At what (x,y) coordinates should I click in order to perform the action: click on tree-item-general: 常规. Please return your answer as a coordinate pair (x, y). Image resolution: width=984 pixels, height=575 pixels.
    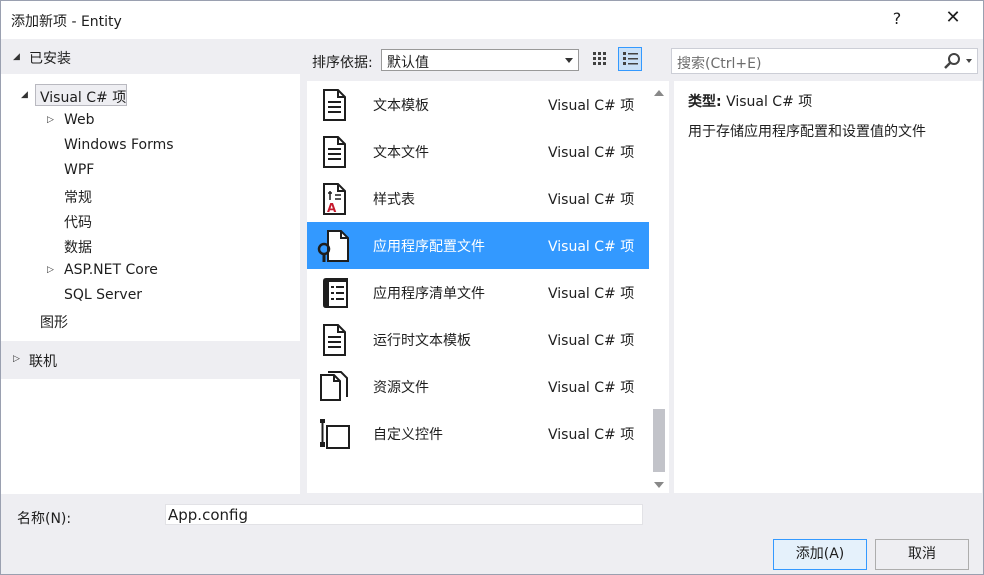
    Looking at the image, I should click on (78, 197).